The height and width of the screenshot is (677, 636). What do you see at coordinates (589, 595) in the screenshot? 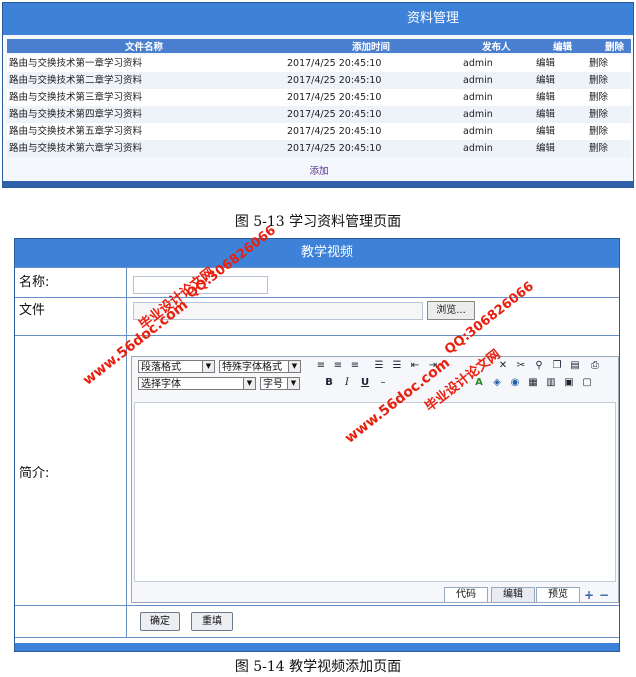
I see `plus-icon: +` at bounding box center [589, 595].